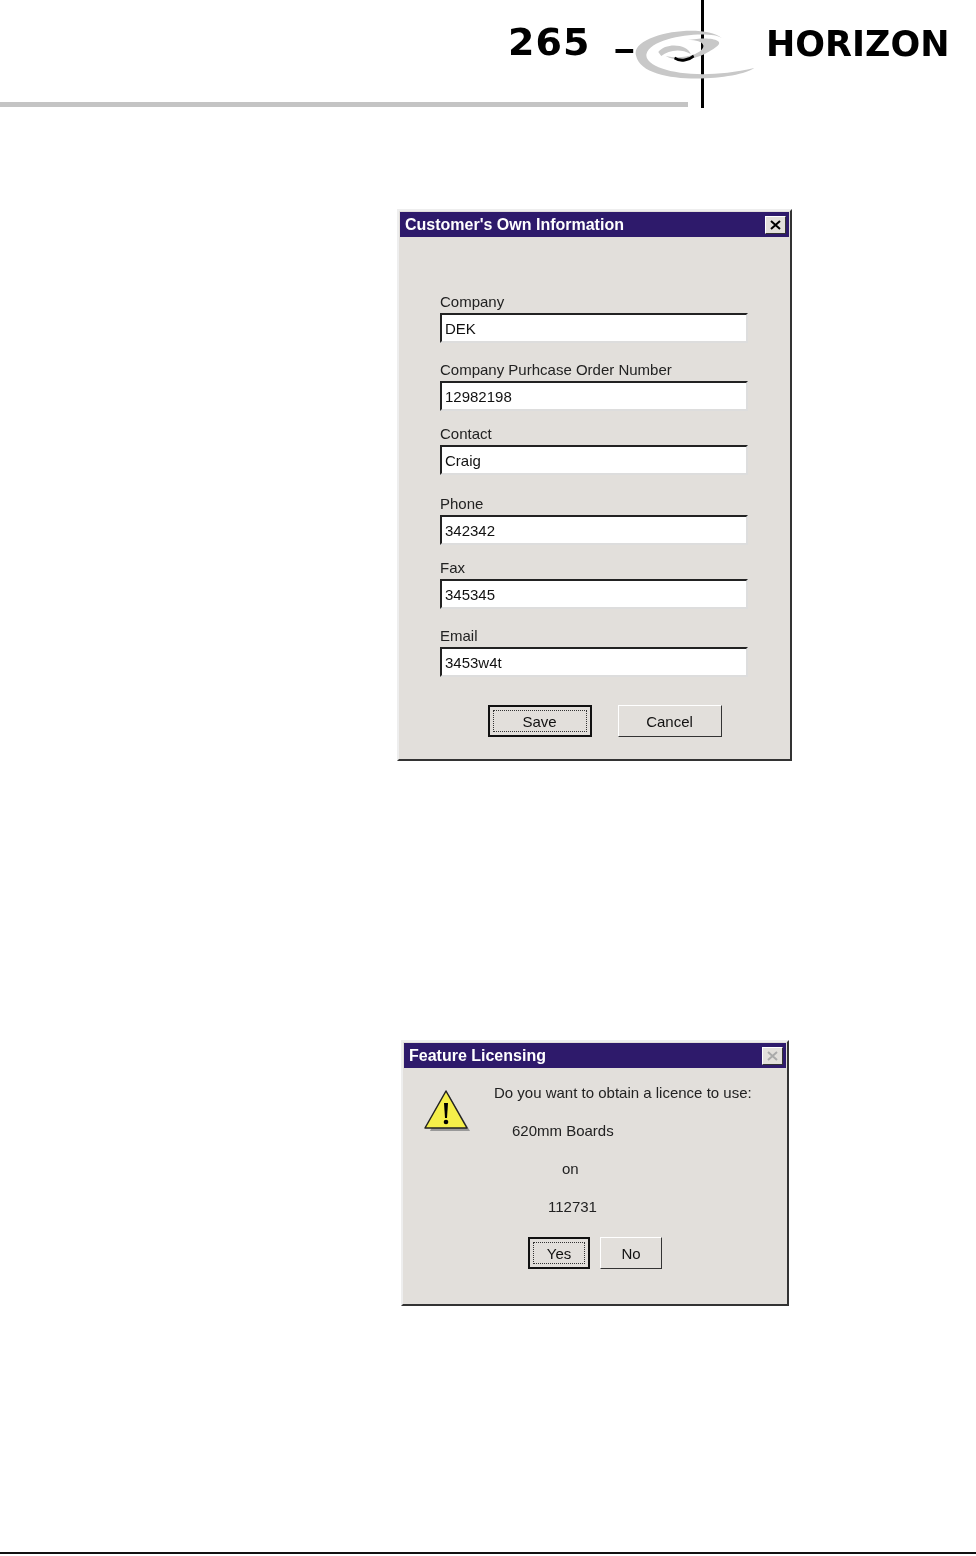  What do you see at coordinates (514, 224) in the screenshot?
I see `dialog-title: Customer's Own Information` at bounding box center [514, 224].